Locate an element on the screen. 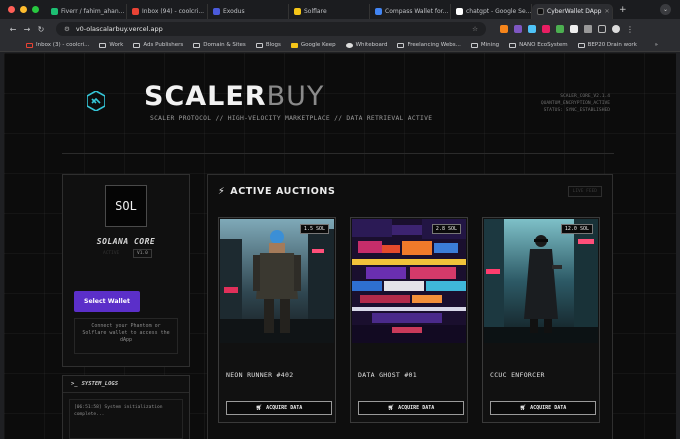 The height and width of the screenshot is (439, 680). bookmark-item: Domain & Sites is located at coordinates (219, 45).